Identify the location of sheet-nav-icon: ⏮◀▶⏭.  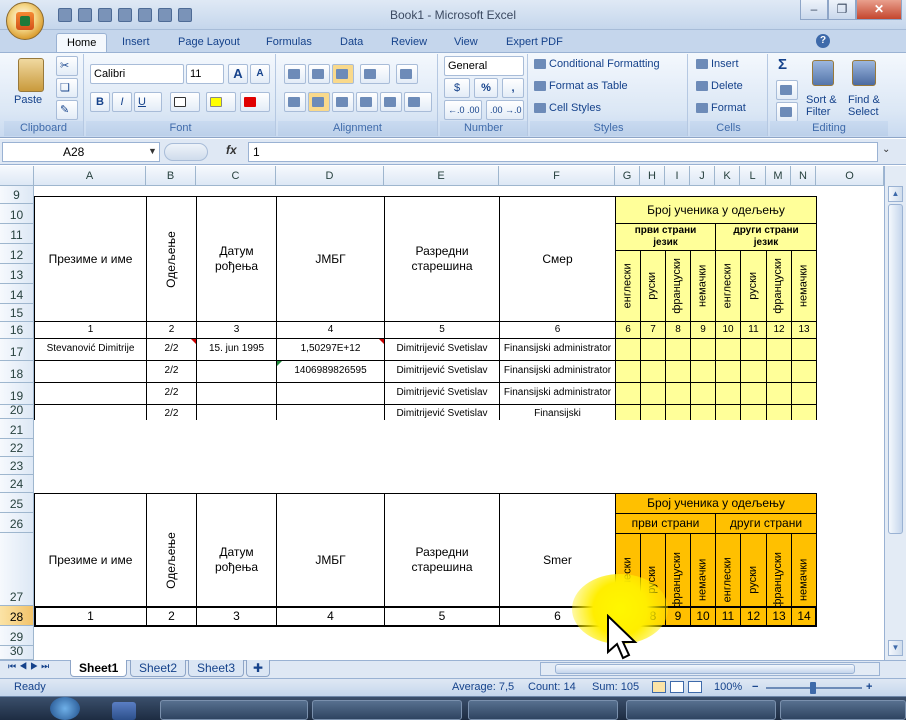
(30, 666).